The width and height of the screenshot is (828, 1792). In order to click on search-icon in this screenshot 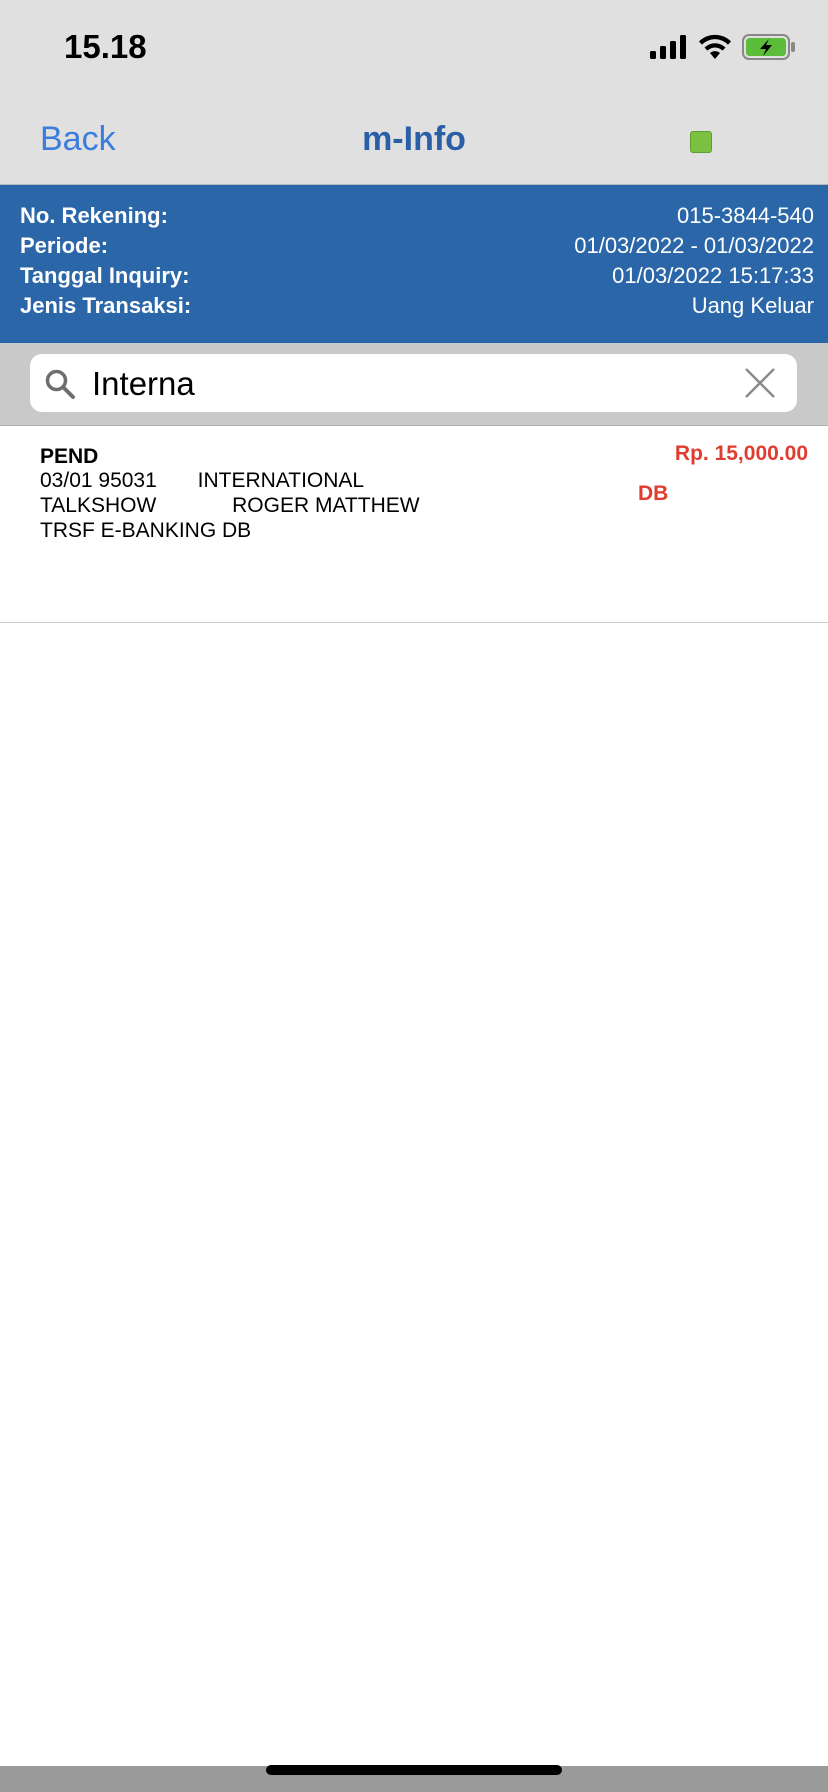, I will do `click(60, 386)`.